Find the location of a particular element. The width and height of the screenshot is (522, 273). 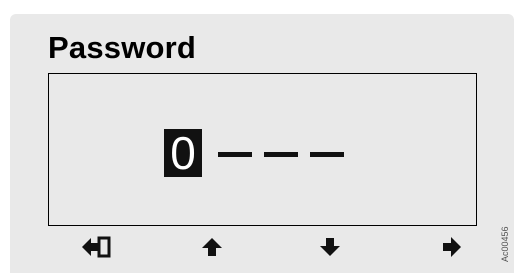

page-title: Password is located at coordinates (122, 47).